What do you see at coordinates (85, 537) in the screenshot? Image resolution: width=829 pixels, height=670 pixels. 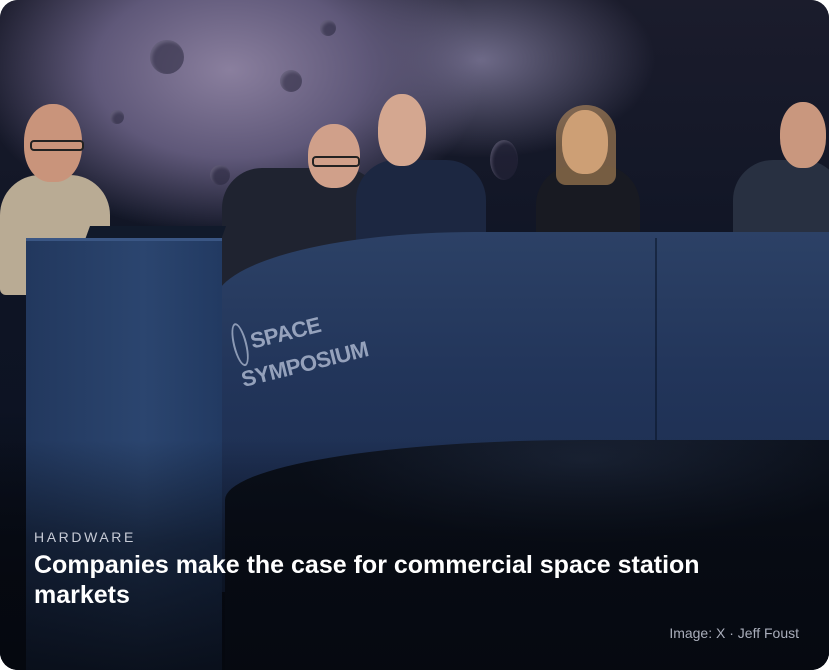 I see `category-label: HARDWARE` at bounding box center [85, 537].